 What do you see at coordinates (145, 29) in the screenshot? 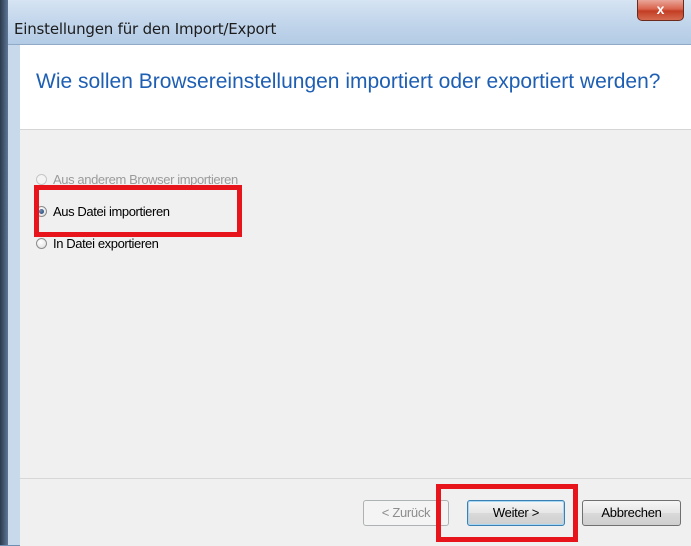
I see `window-title: Einstellungen für den Import/Export` at bounding box center [145, 29].